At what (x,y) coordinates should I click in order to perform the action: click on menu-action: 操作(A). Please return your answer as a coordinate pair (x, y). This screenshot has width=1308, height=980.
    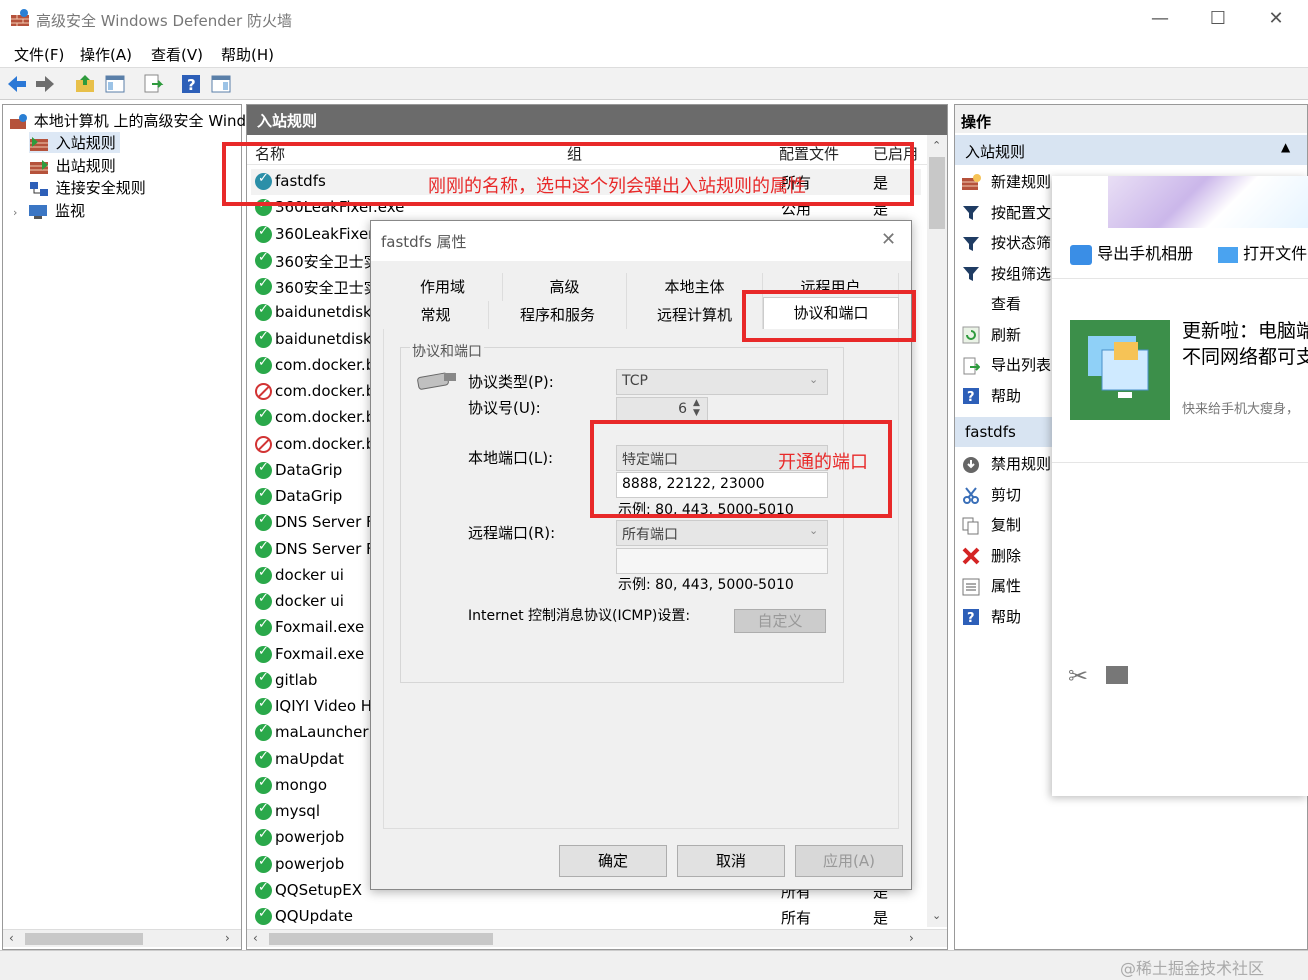
    Looking at the image, I should click on (106, 54).